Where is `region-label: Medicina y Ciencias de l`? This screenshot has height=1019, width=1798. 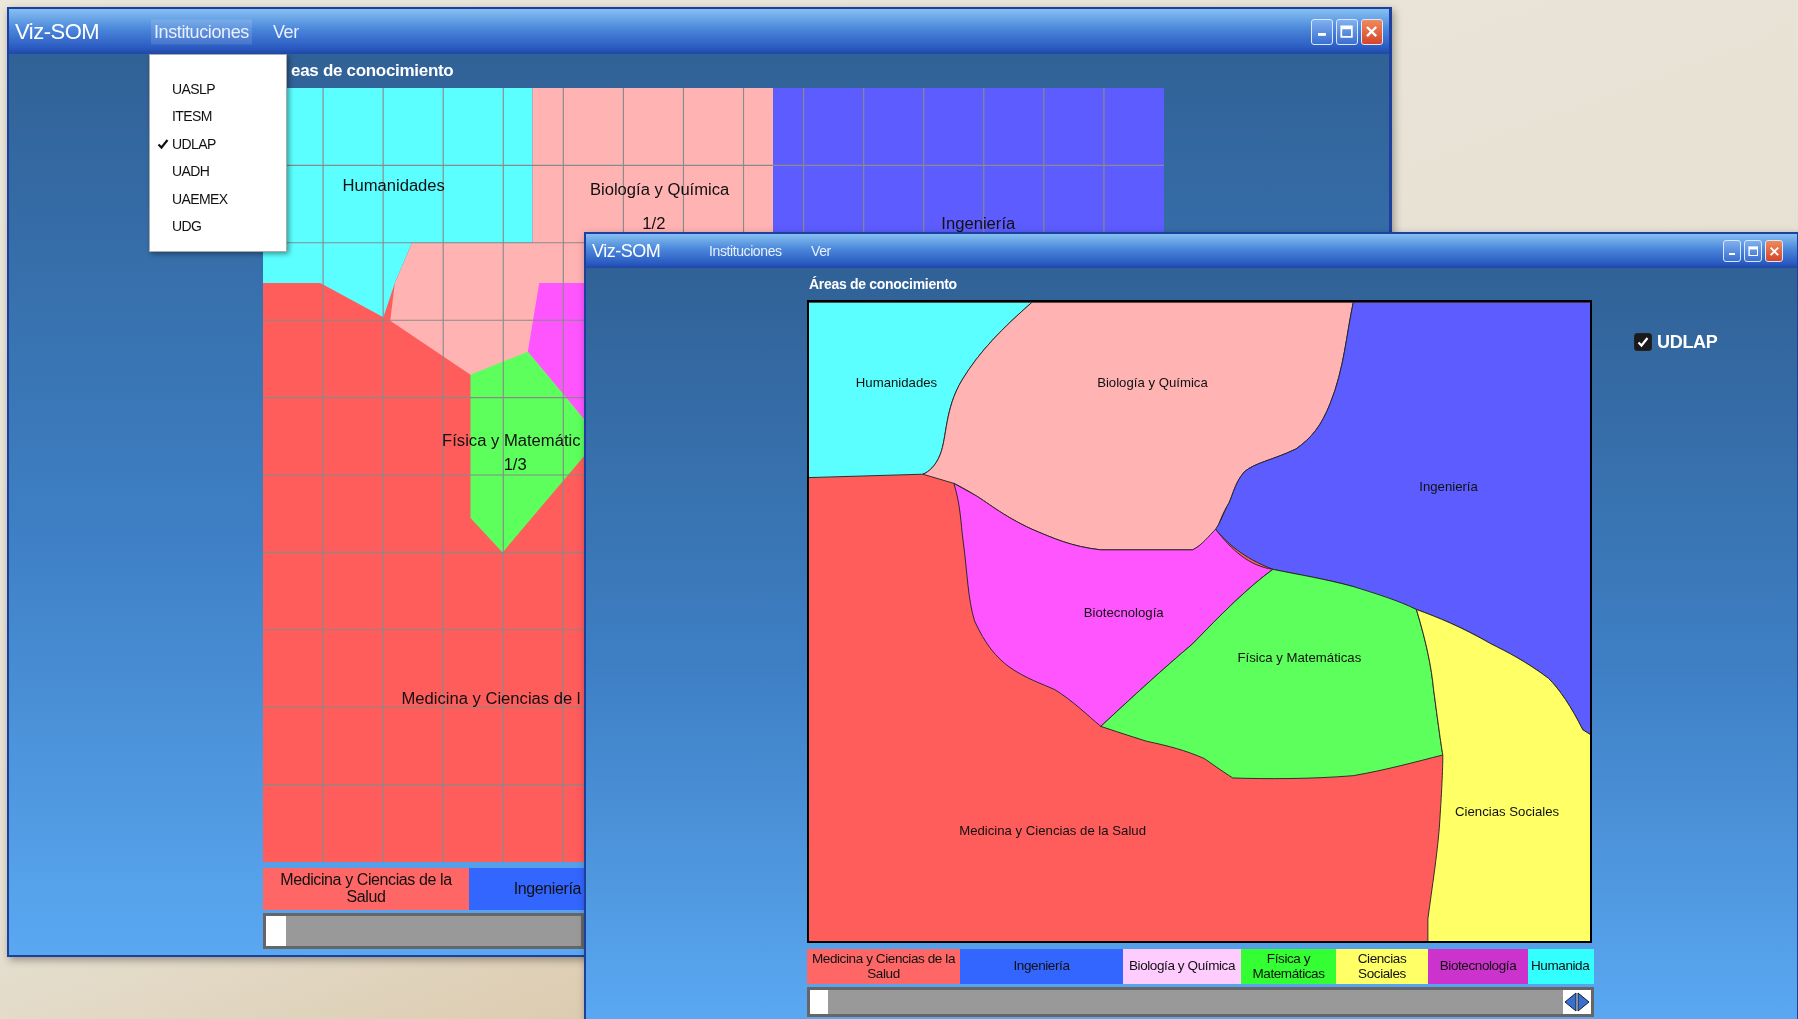 region-label: Medicina y Ciencias de l is located at coordinates (491, 698).